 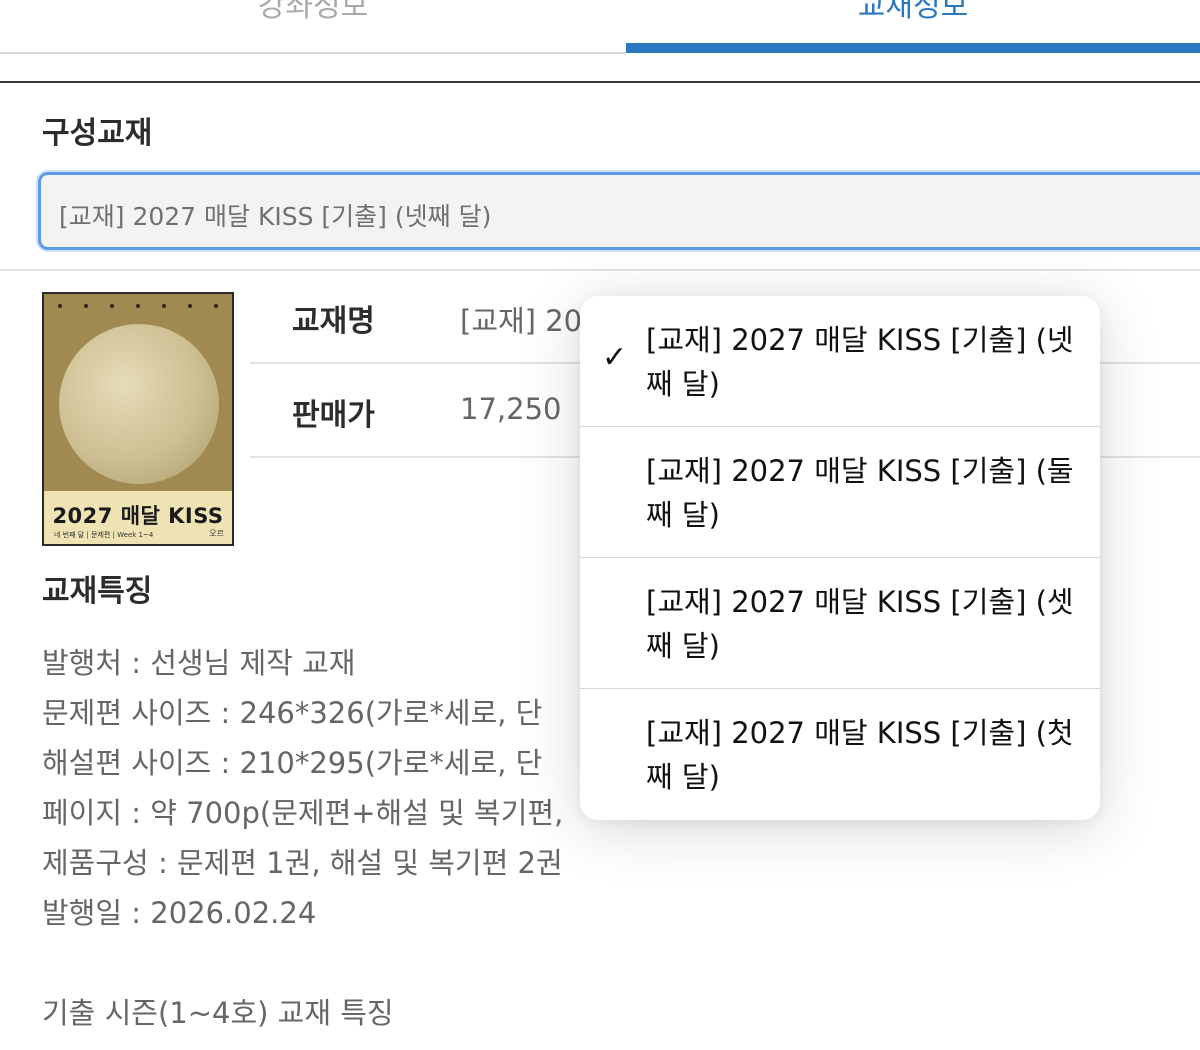 I want to click on feature-line: 문제편 사이즈 : 246*326(가로*세로, 단, so click(x=292, y=713).